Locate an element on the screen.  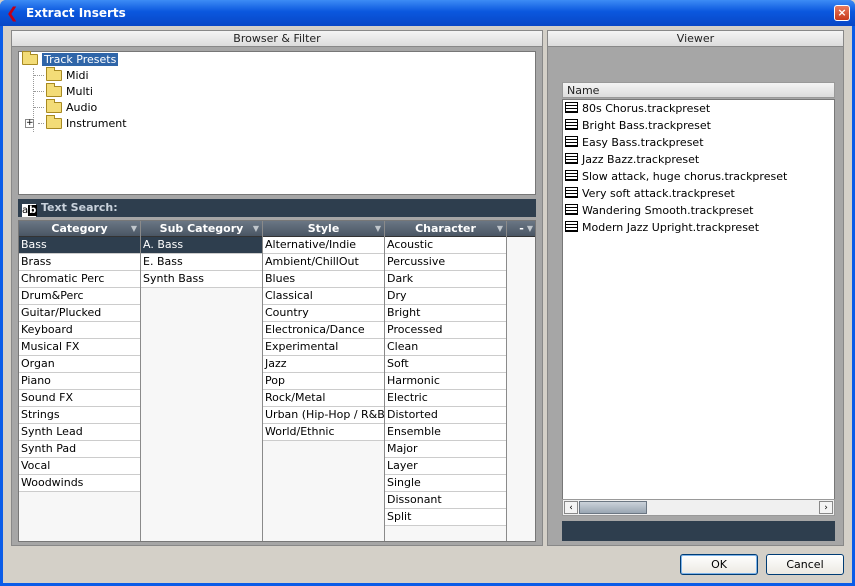
filter-option: Dry is located at coordinates (445, 296).